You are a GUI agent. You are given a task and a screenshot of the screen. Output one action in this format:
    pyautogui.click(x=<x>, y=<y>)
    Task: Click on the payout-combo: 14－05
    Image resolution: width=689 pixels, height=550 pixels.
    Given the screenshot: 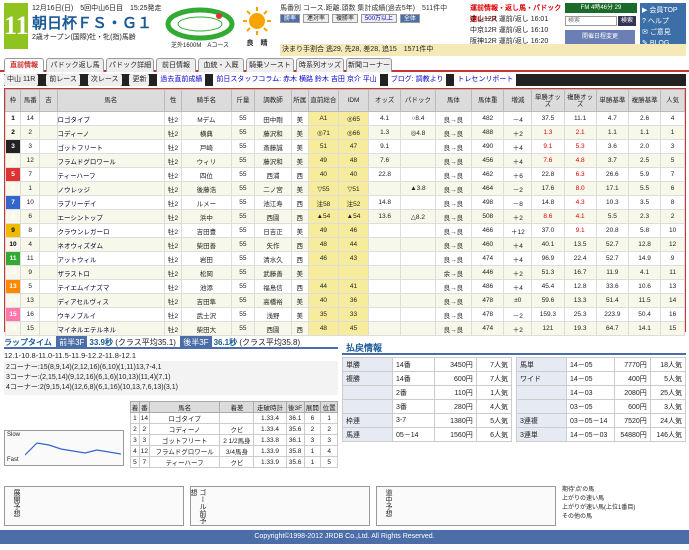 What is the action you would take?
    pyautogui.click(x=590, y=364)
    